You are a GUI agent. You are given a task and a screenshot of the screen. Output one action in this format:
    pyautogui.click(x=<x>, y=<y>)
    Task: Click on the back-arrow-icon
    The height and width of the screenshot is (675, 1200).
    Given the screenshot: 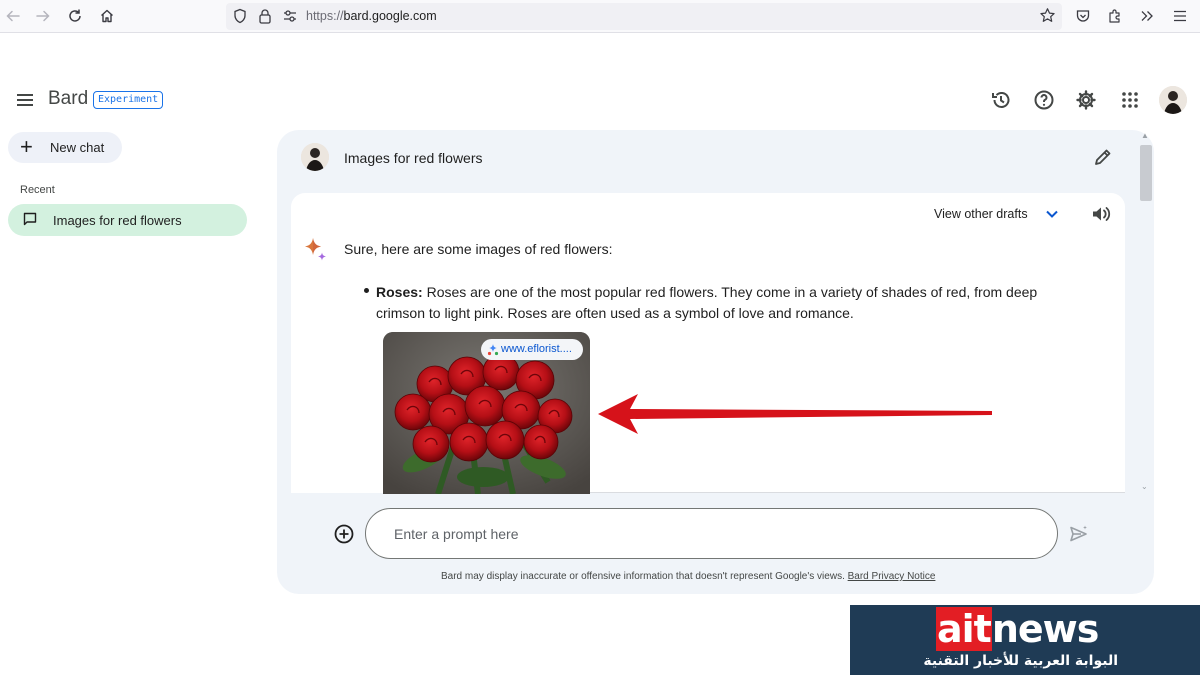 What is the action you would take?
    pyautogui.click(x=13, y=16)
    